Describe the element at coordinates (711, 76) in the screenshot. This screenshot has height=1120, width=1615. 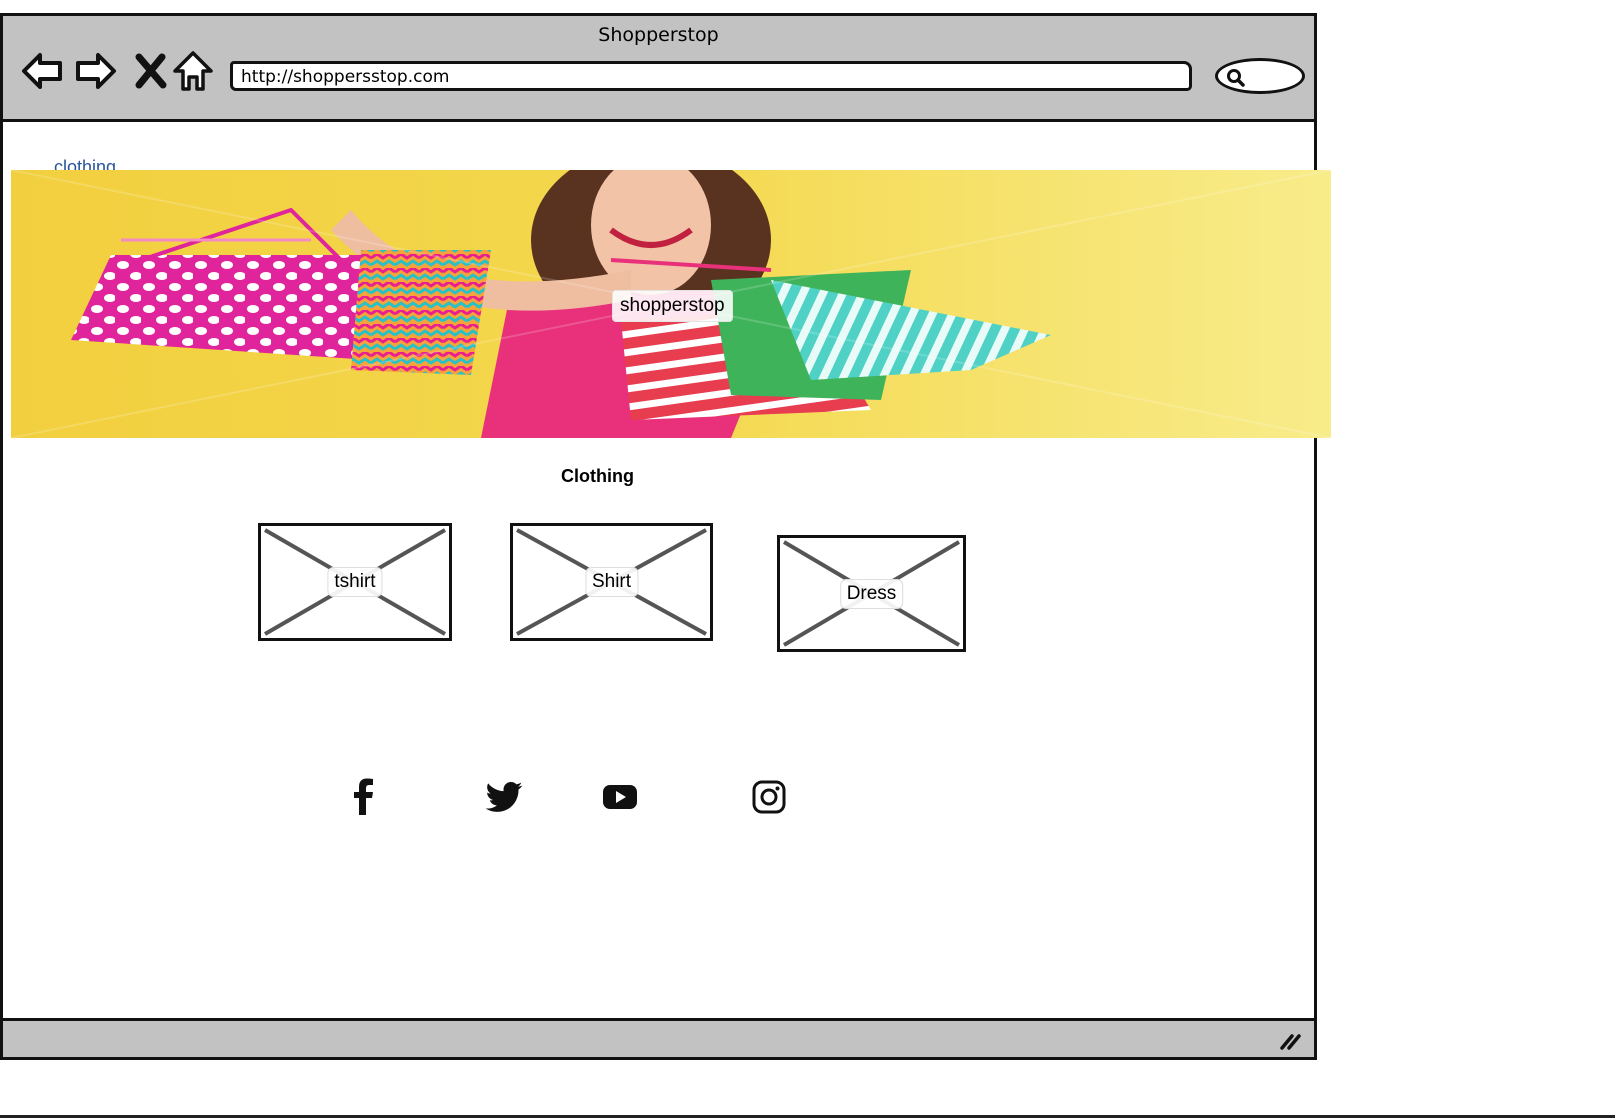
I see `address-bar: http://shoppersstop.com` at that location.